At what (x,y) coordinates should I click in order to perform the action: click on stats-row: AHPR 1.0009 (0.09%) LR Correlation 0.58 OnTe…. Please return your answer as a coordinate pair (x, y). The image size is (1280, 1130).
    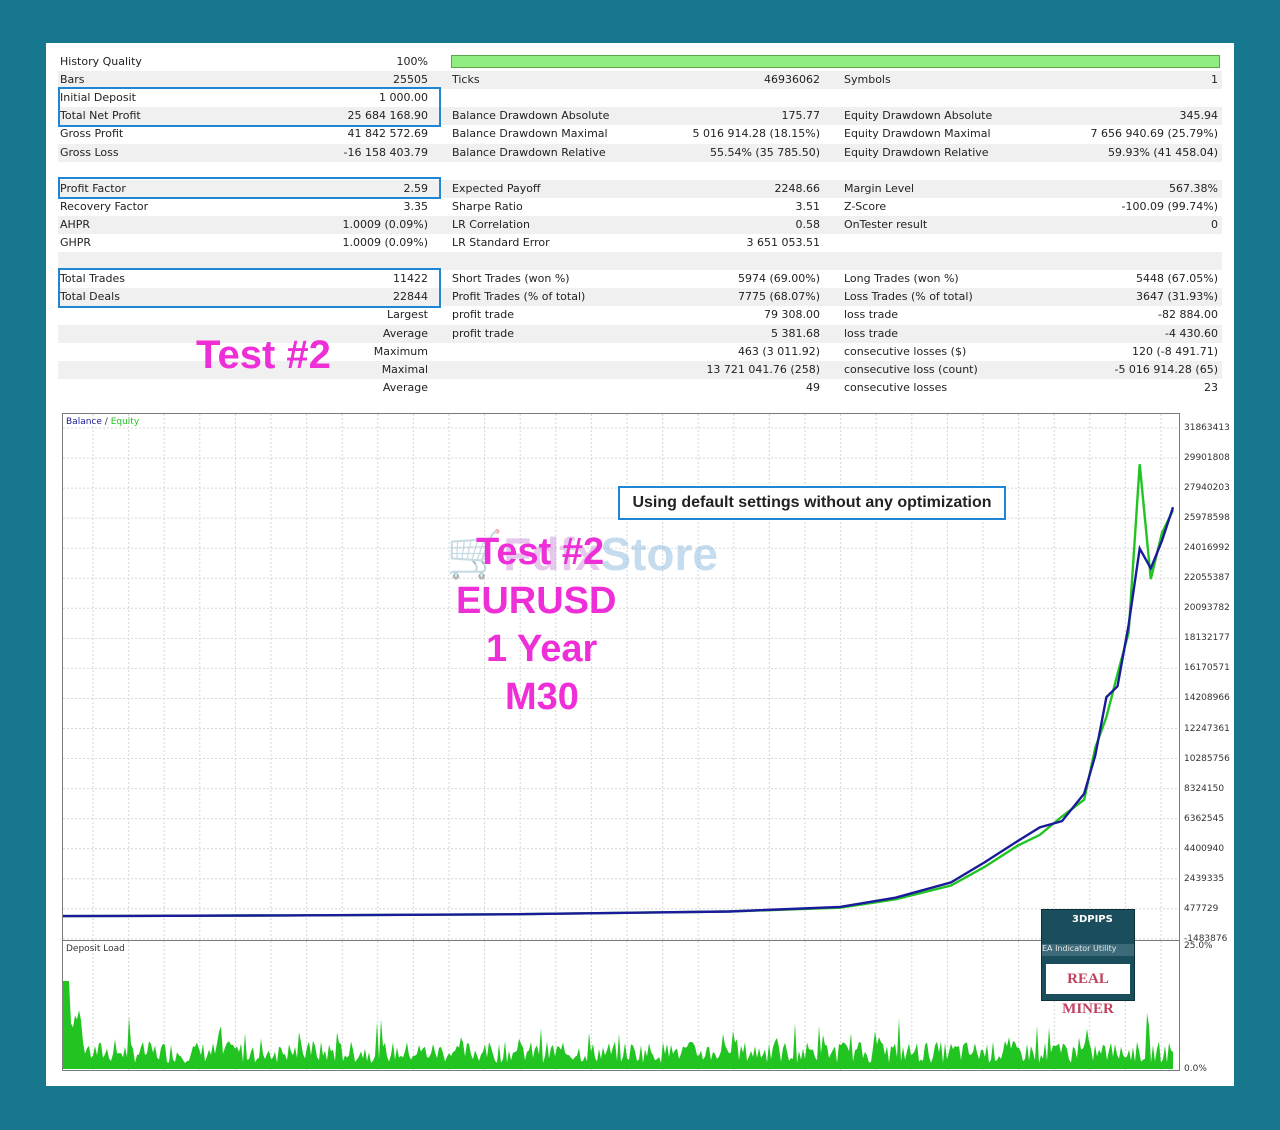
    Looking at the image, I should click on (640, 224).